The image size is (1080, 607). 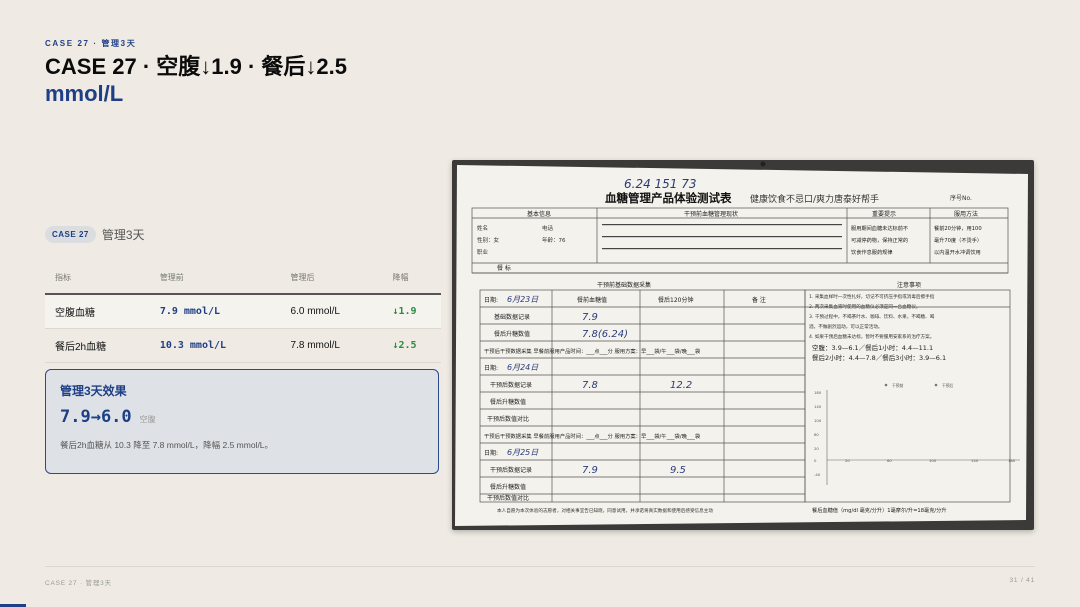 I want to click on row-record-2: 干预后数据记录, so click(x=511, y=385).